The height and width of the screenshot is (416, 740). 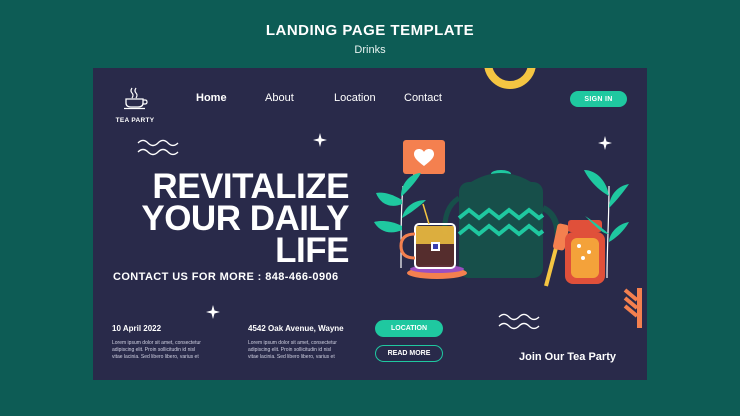 What do you see at coordinates (211, 98) in the screenshot?
I see `nav-home: Home` at bounding box center [211, 98].